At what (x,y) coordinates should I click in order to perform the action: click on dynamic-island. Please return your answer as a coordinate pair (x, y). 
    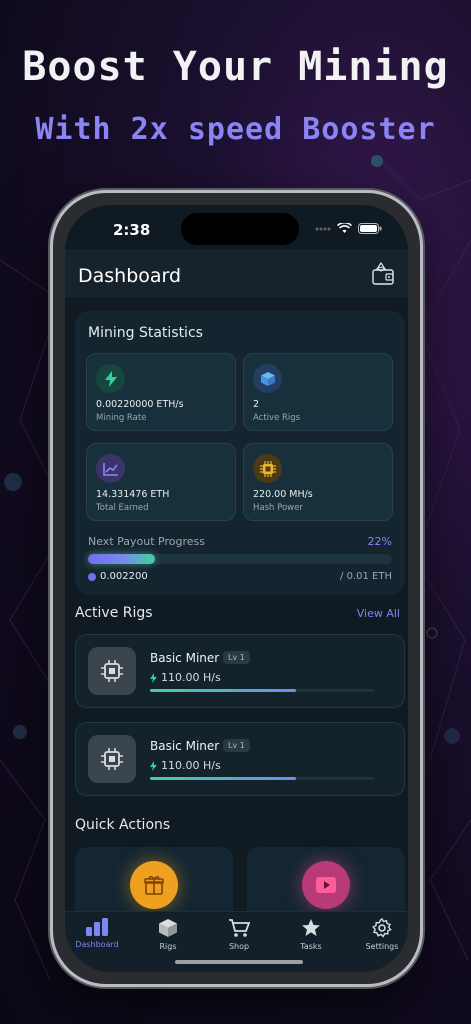
    Looking at the image, I should click on (240, 229).